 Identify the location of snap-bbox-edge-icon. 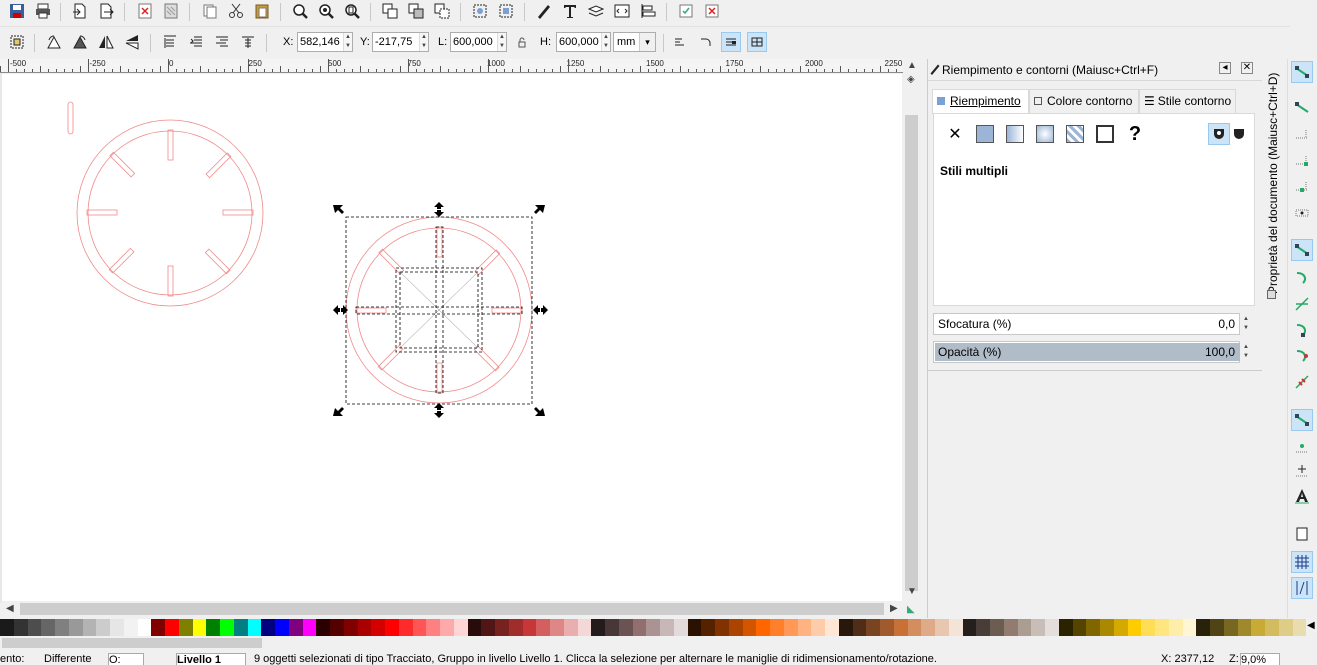
(1302, 134).